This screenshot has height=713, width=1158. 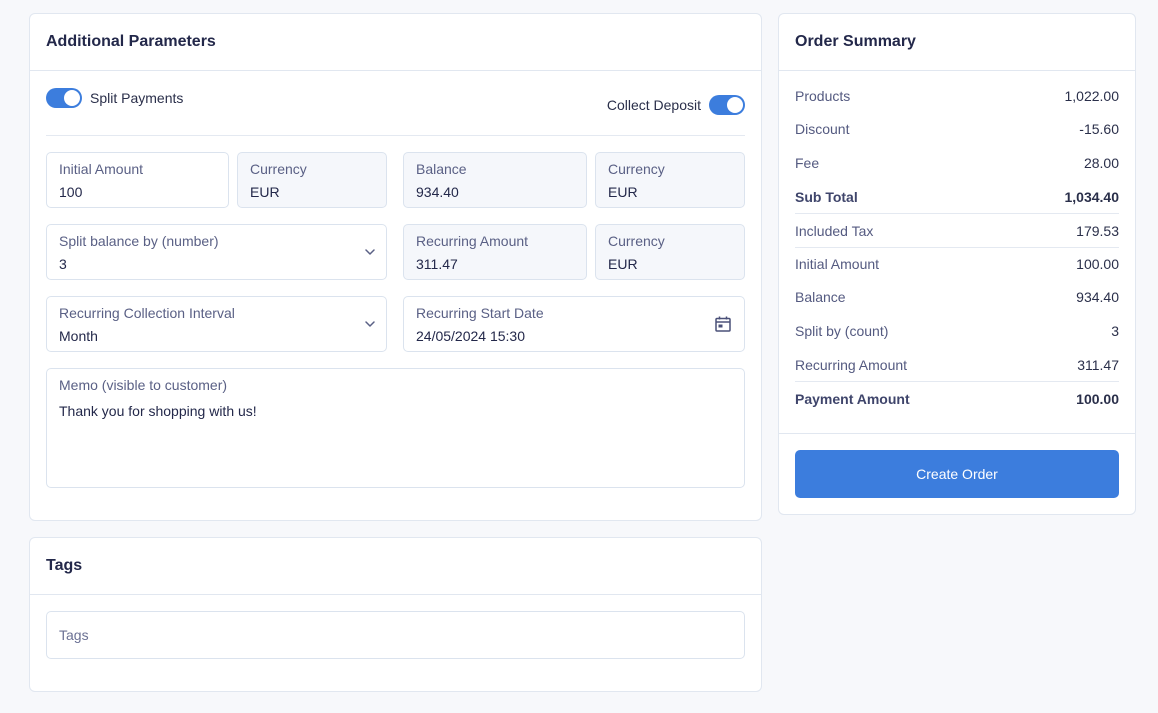 What do you see at coordinates (470, 336) in the screenshot?
I see `field-value: 24/05/2024 15:30` at bounding box center [470, 336].